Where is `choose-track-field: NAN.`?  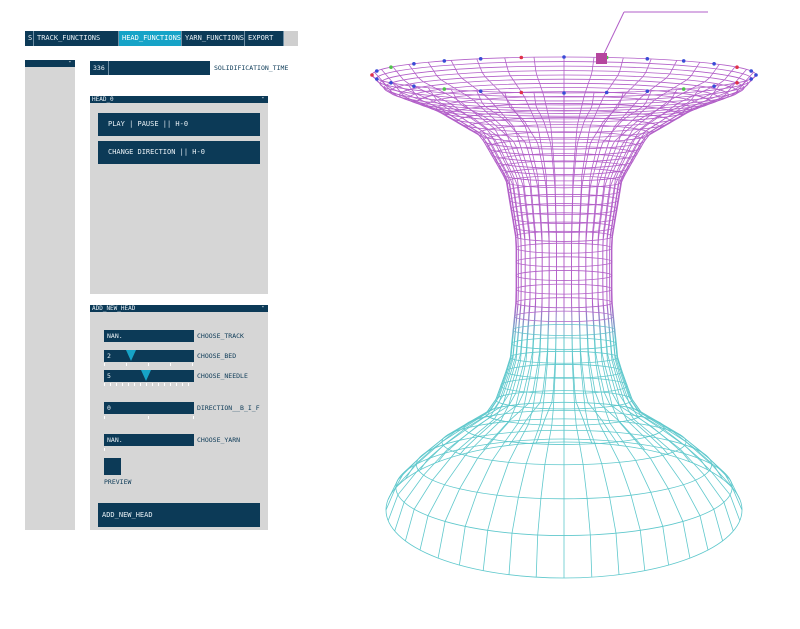 choose-track-field: NAN. is located at coordinates (149, 336).